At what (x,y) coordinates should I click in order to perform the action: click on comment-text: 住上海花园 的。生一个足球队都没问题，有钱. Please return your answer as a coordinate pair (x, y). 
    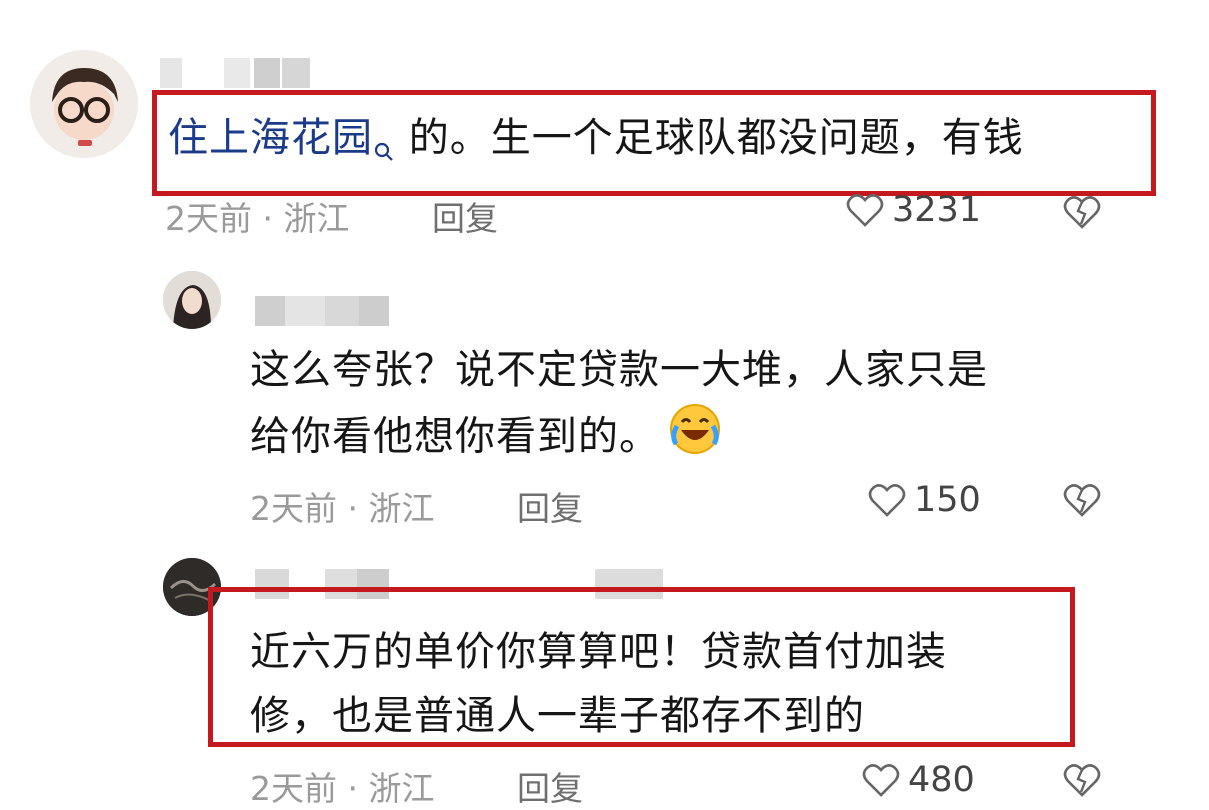
    Looking at the image, I should click on (596, 144).